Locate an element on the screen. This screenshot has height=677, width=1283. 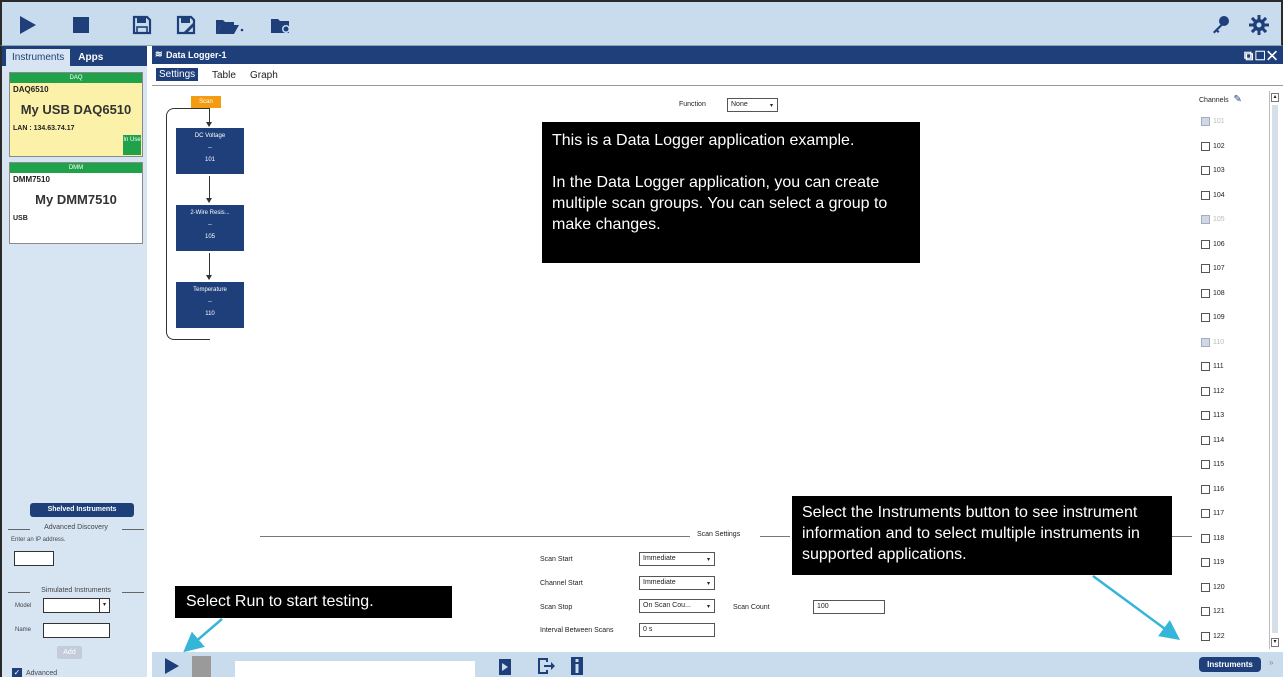
channel-checkbox-110: 110 is located at coordinates (1213, 342).